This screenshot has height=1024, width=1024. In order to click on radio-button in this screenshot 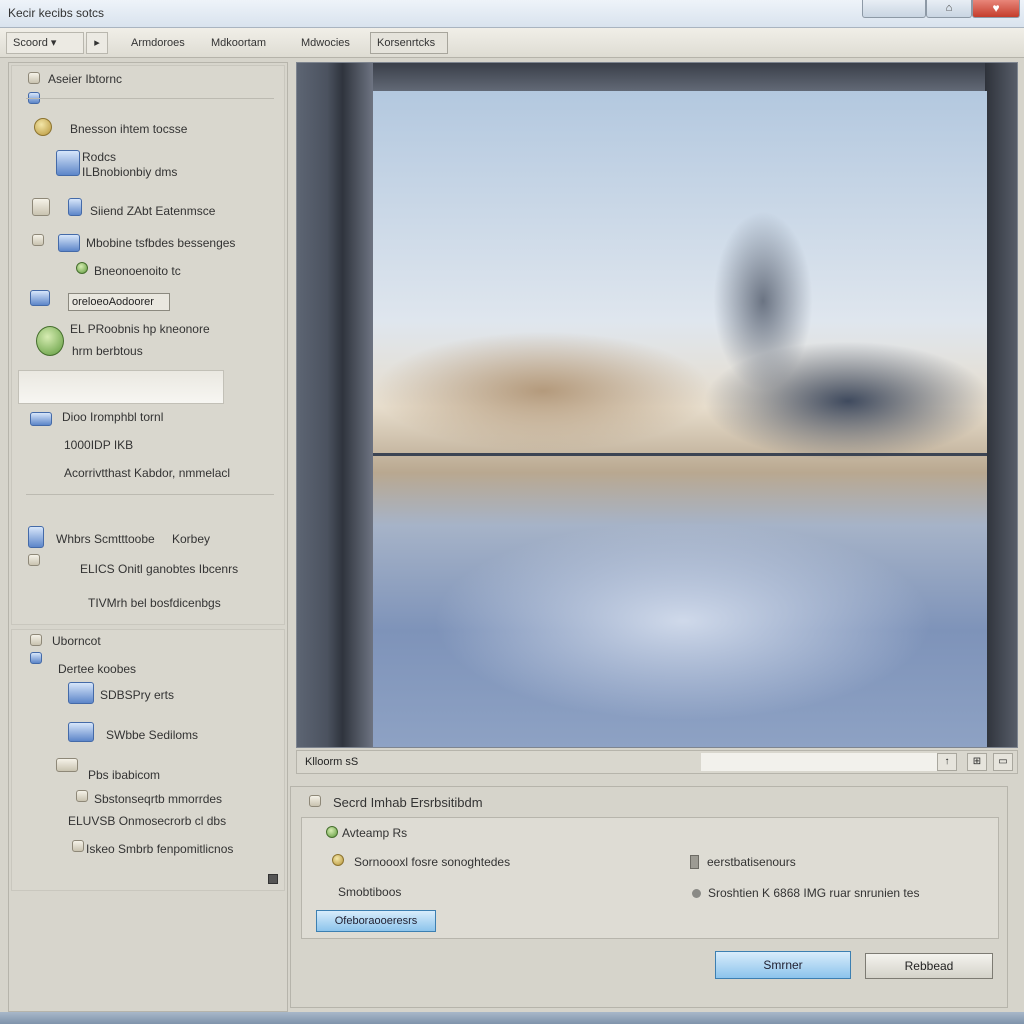, I will do `click(696, 893)`.